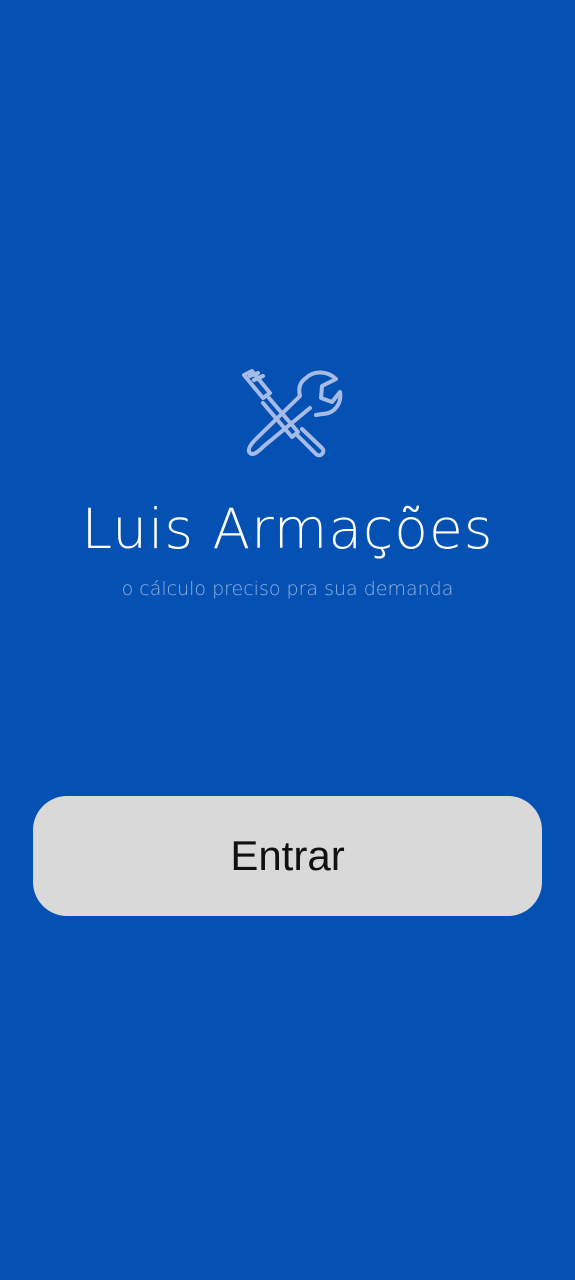  What do you see at coordinates (292, 413) in the screenshot?
I see `tools-icon` at bounding box center [292, 413].